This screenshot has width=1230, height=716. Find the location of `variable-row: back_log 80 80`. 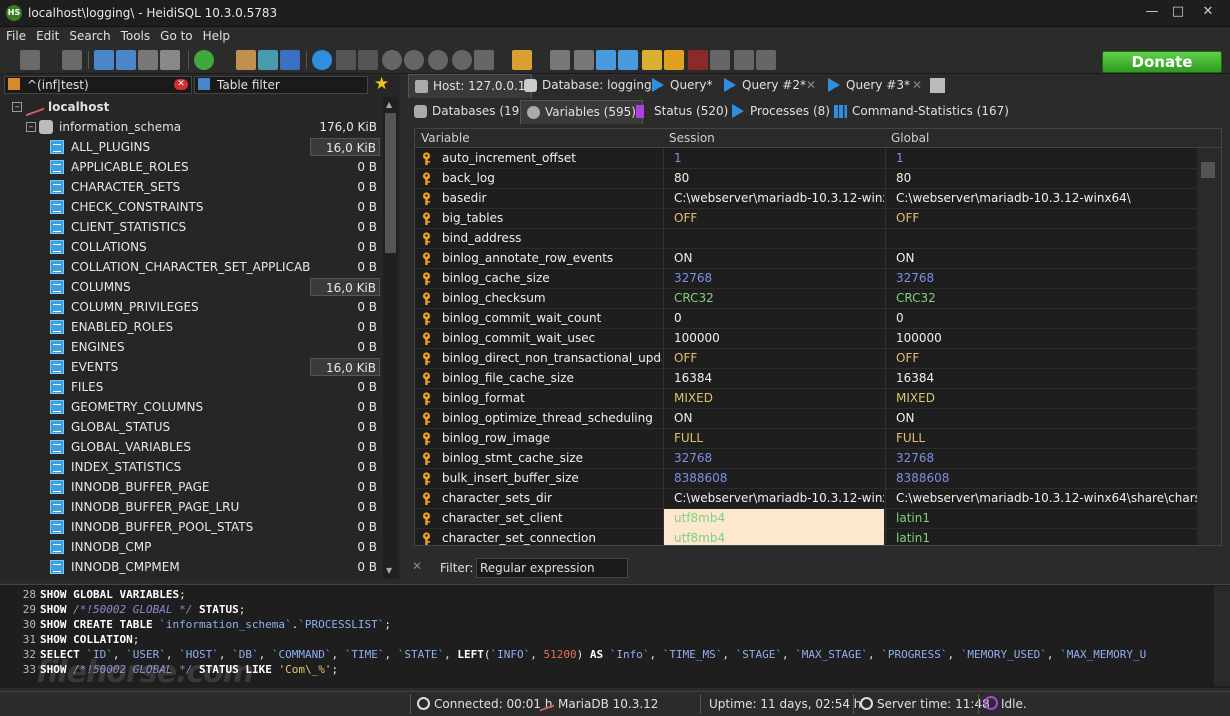

variable-row: back_log 80 80 is located at coordinates (806, 179).